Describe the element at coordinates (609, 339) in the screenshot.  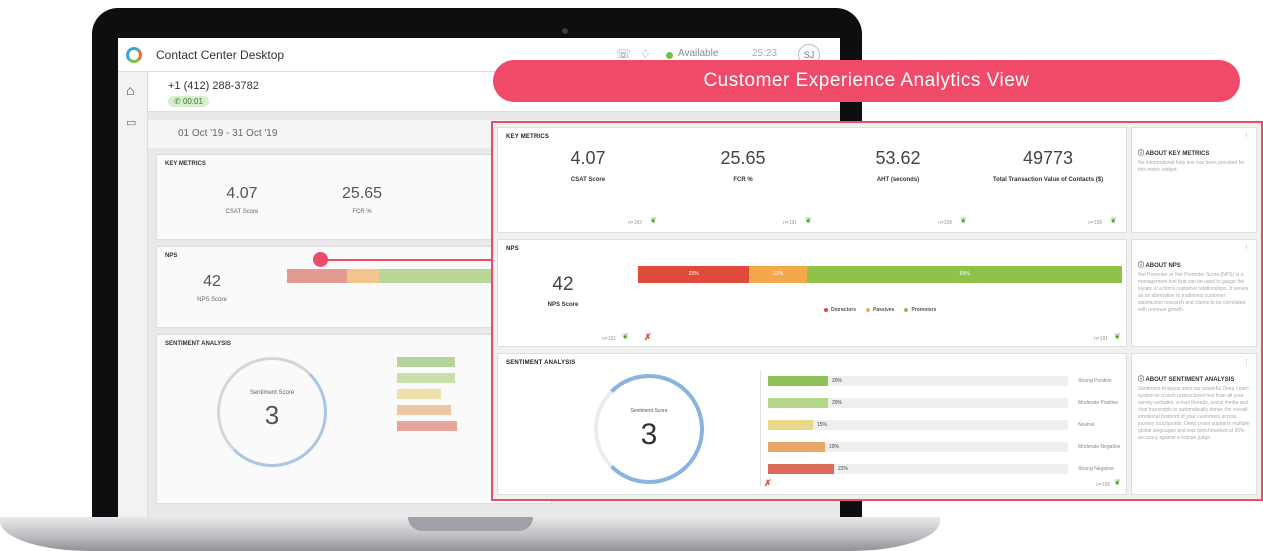
I see `nps-n: n=191` at that location.